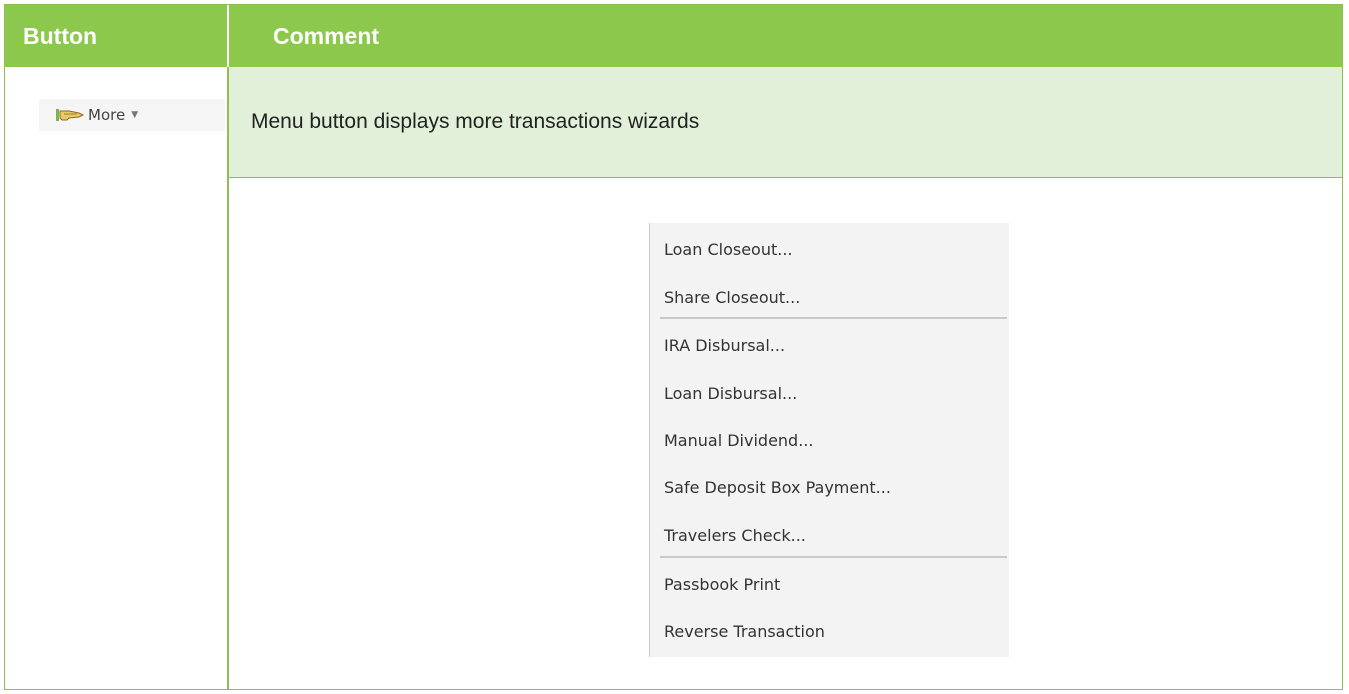  What do you see at coordinates (744, 632) in the screenshot?
I see `menu-item-reverse-transaction: Reverse Transaction` at bounding box center [744, 632].